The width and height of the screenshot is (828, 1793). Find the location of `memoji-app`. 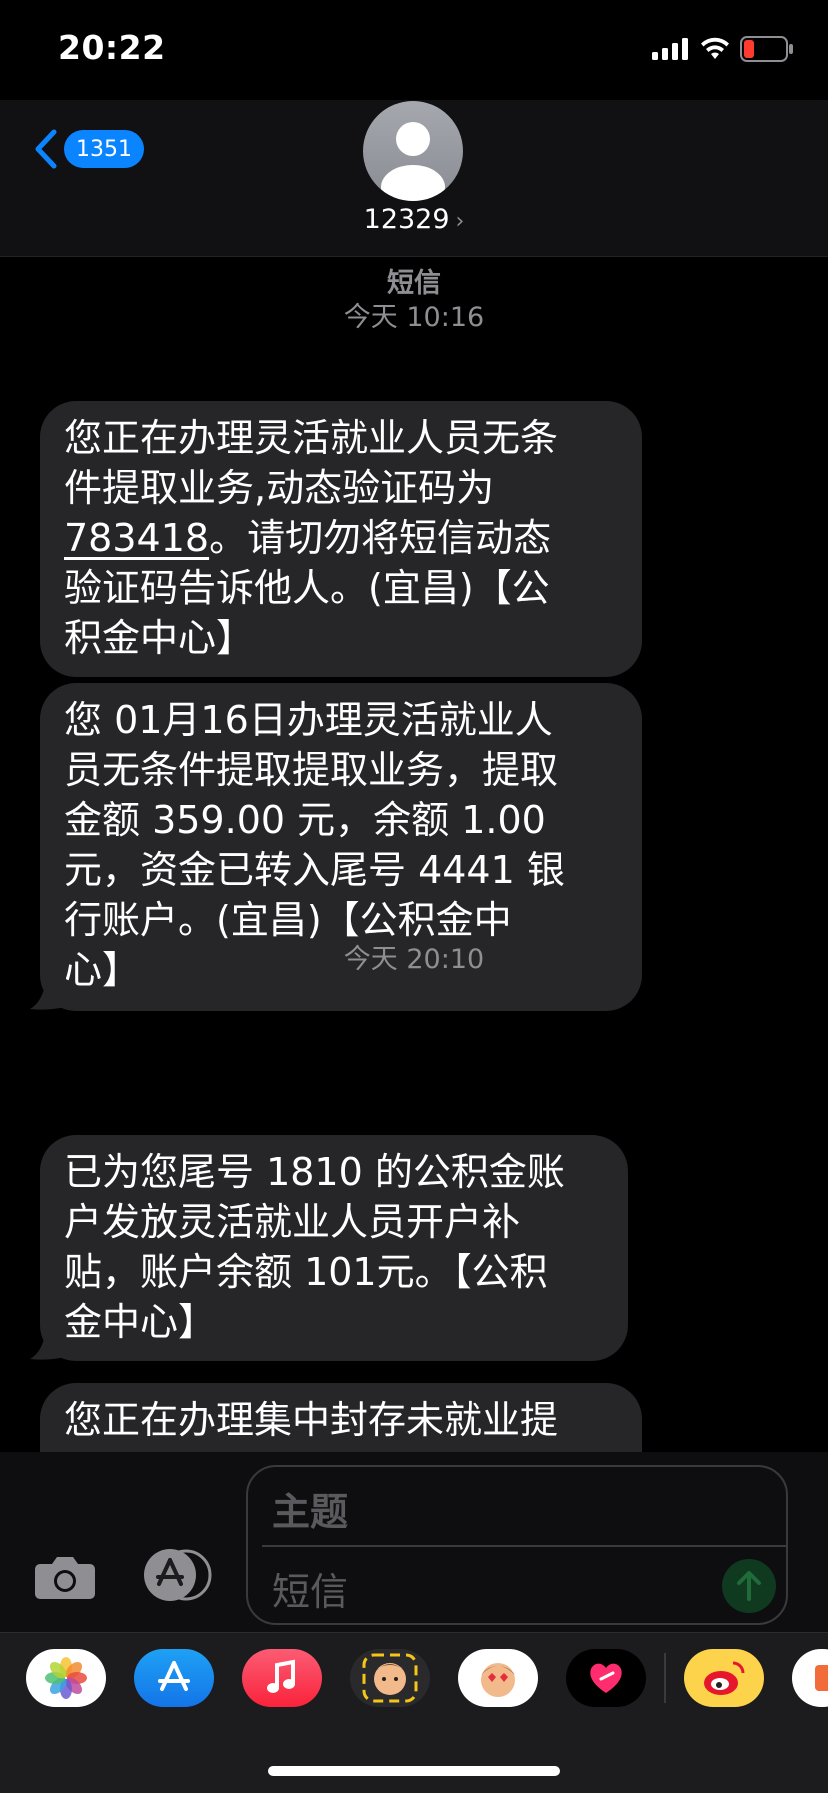

memoji-app is located at coordinates (390, 1678).